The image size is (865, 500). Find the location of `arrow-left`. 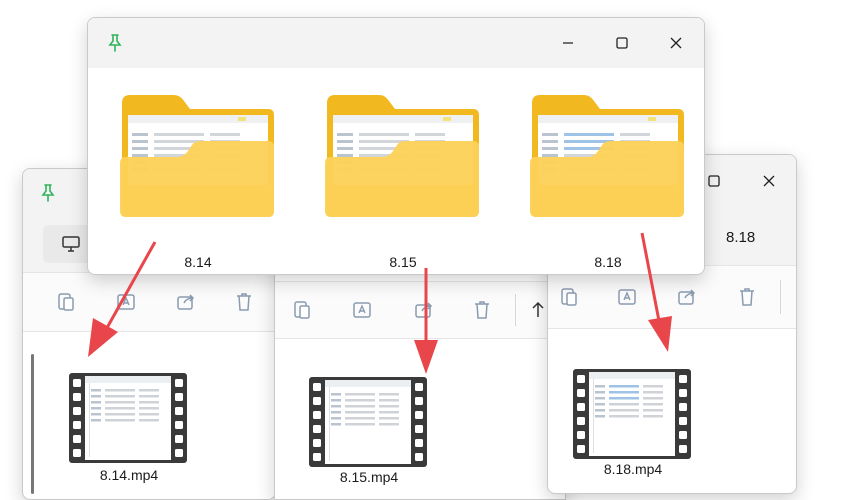

arrow-left is located at coordinates (122, 299).